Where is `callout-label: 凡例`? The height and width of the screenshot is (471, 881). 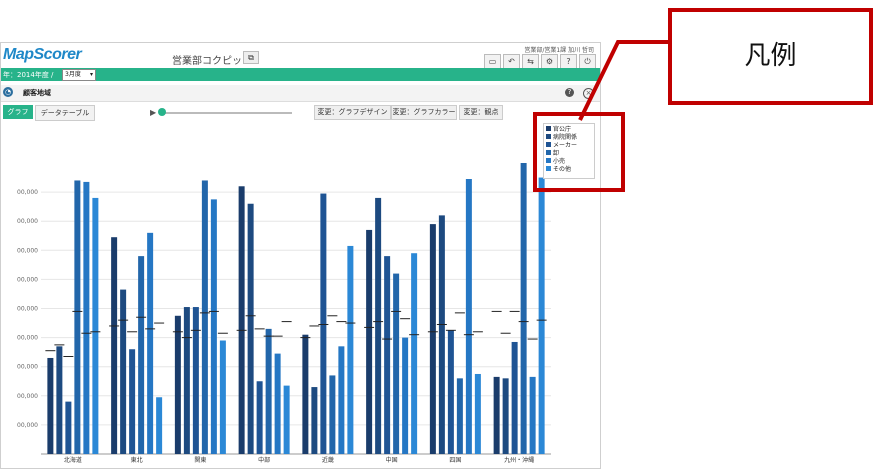
callout-label: 凡例 is located at coordinates (770, 56).